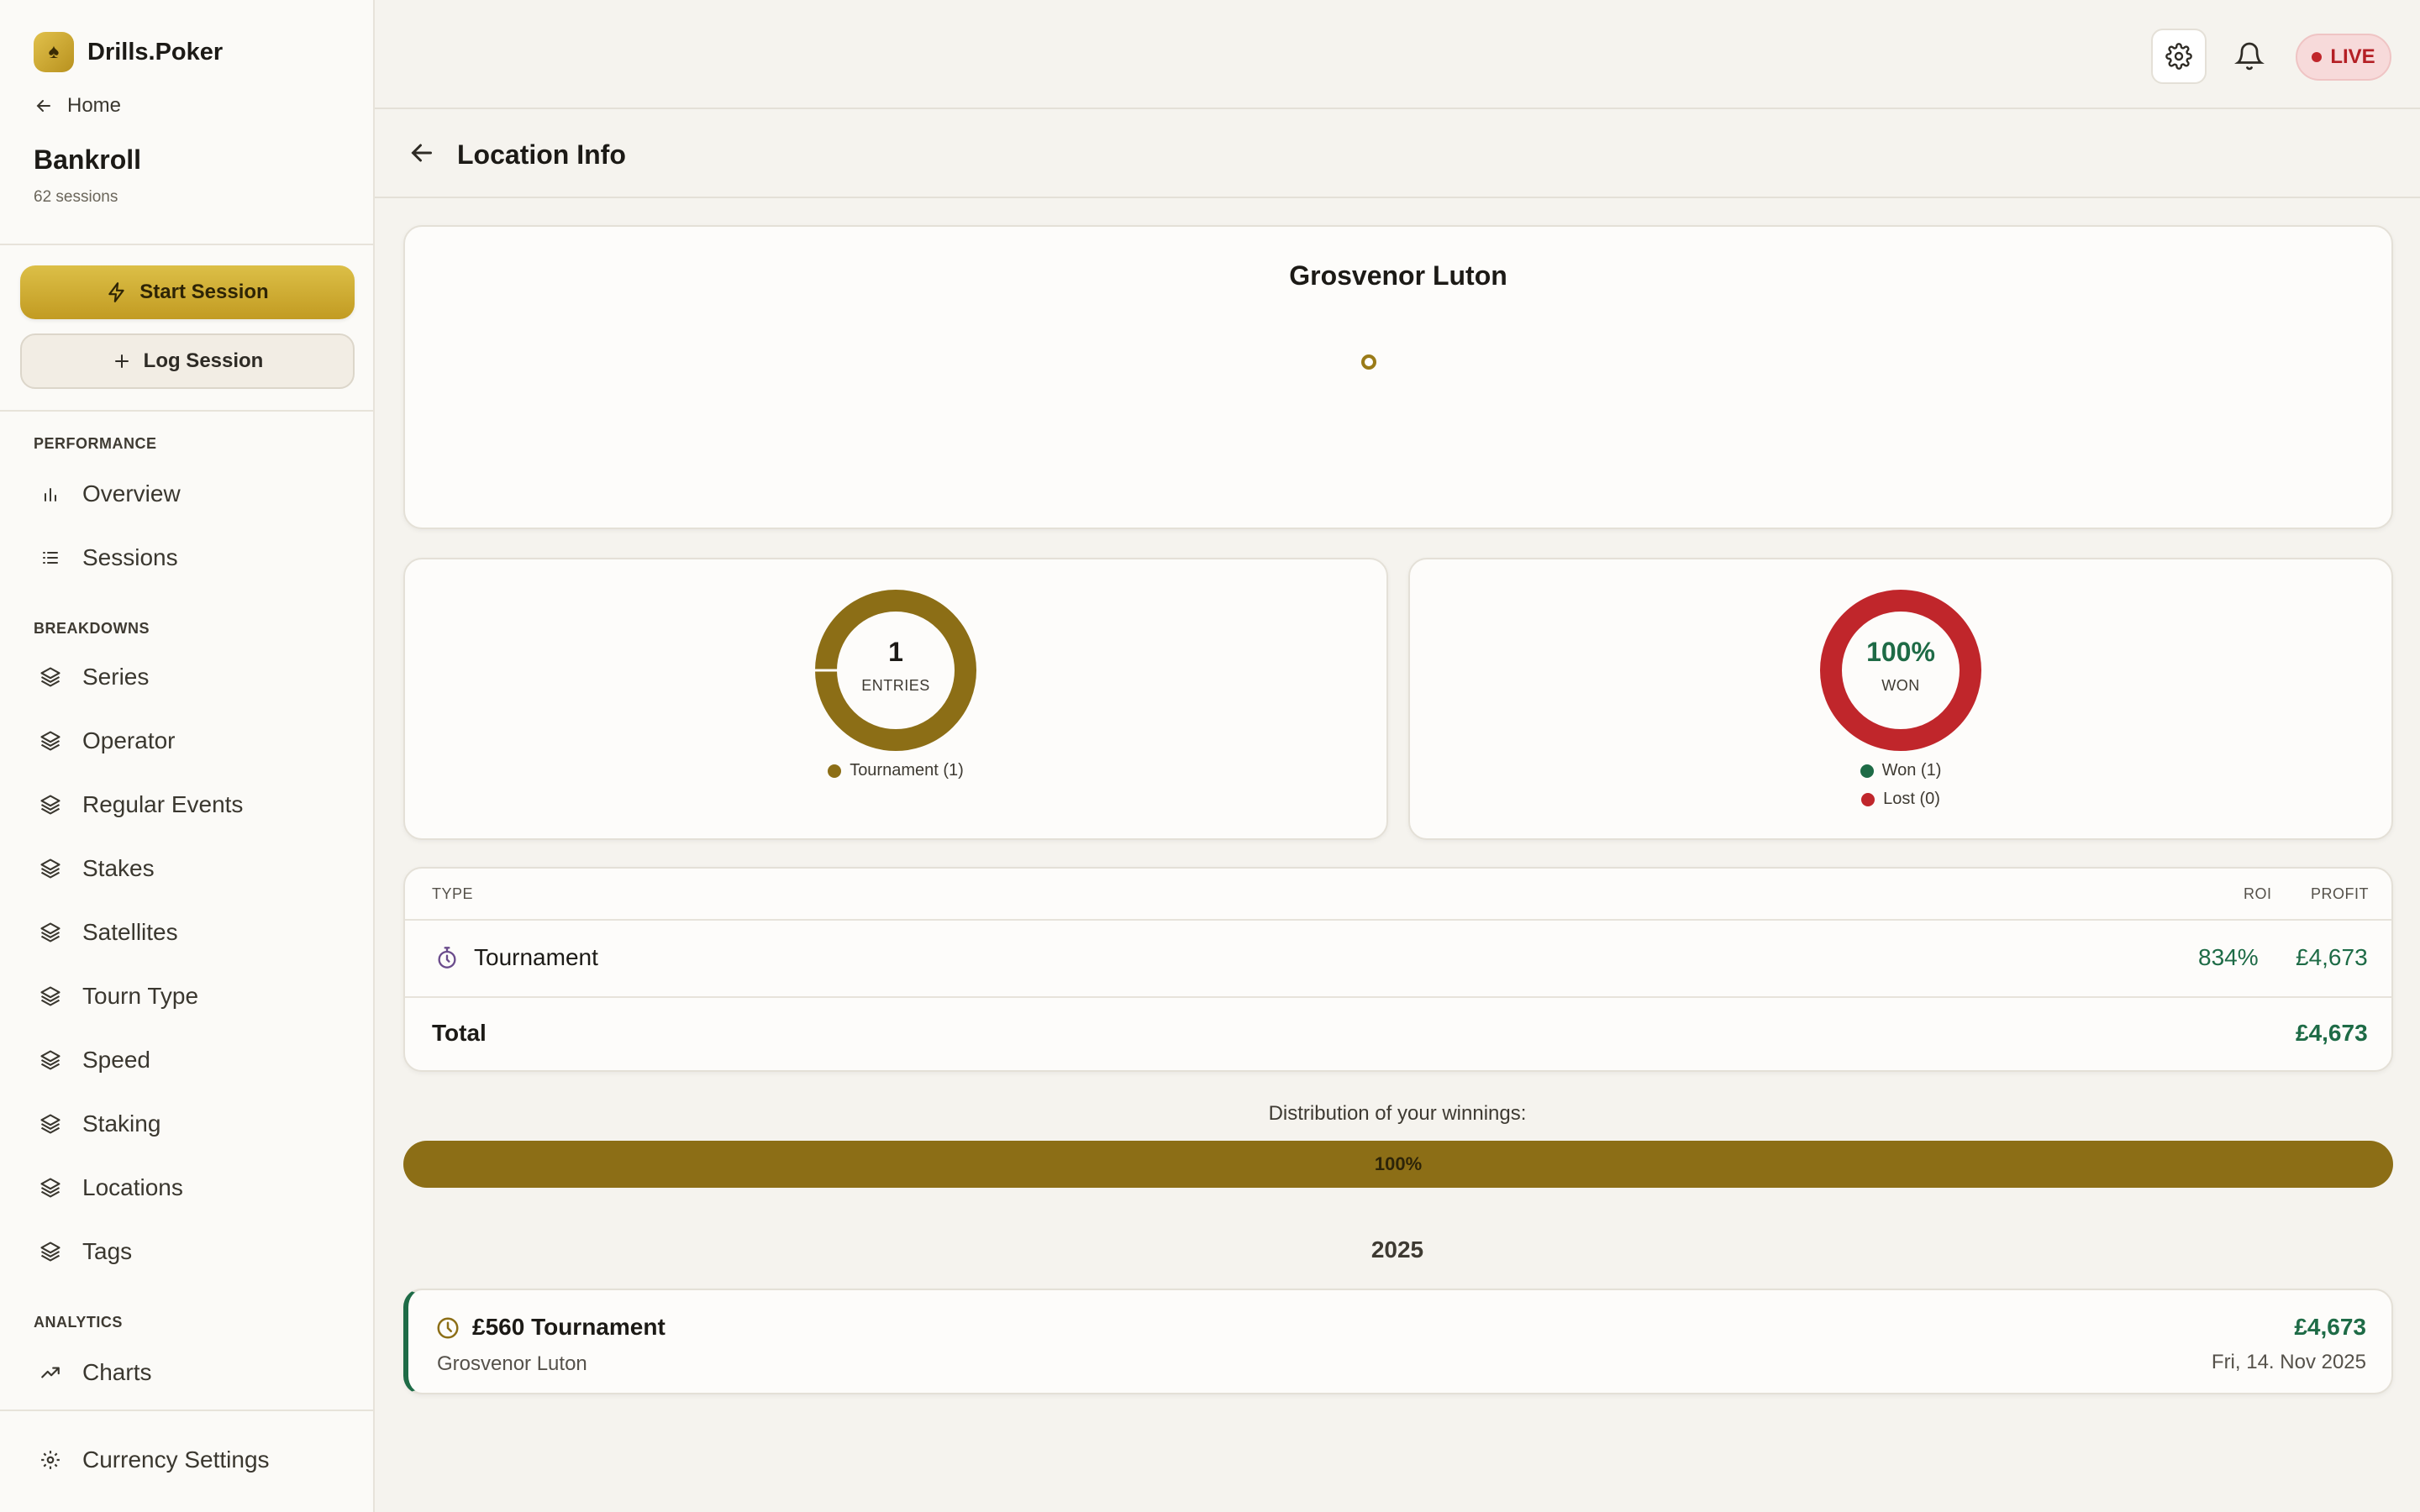  I want to click on notifications-button, so click(2249, 56).